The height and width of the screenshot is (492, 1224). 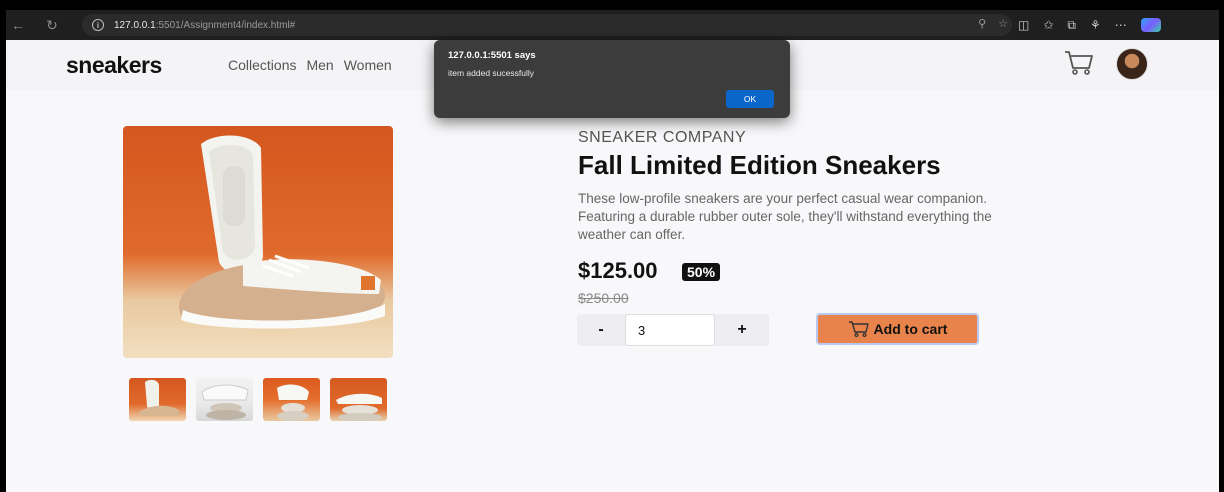 I want to click on site-nav: Collections Men Women, so click(x=310, y=65).